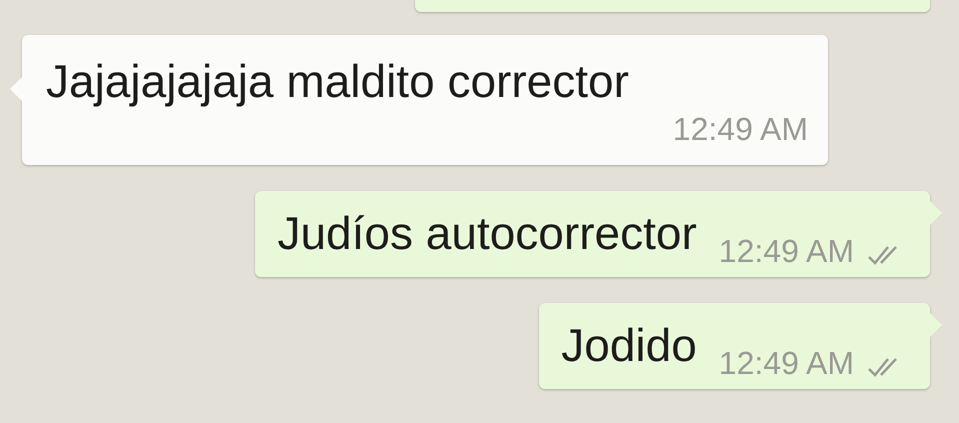 This screenshot has height=423, width=959. What do you see at coordinates (487, 233) in the screenshot?
I see `message-text: Judíos autocorrector` at bounding box center [487, 233].